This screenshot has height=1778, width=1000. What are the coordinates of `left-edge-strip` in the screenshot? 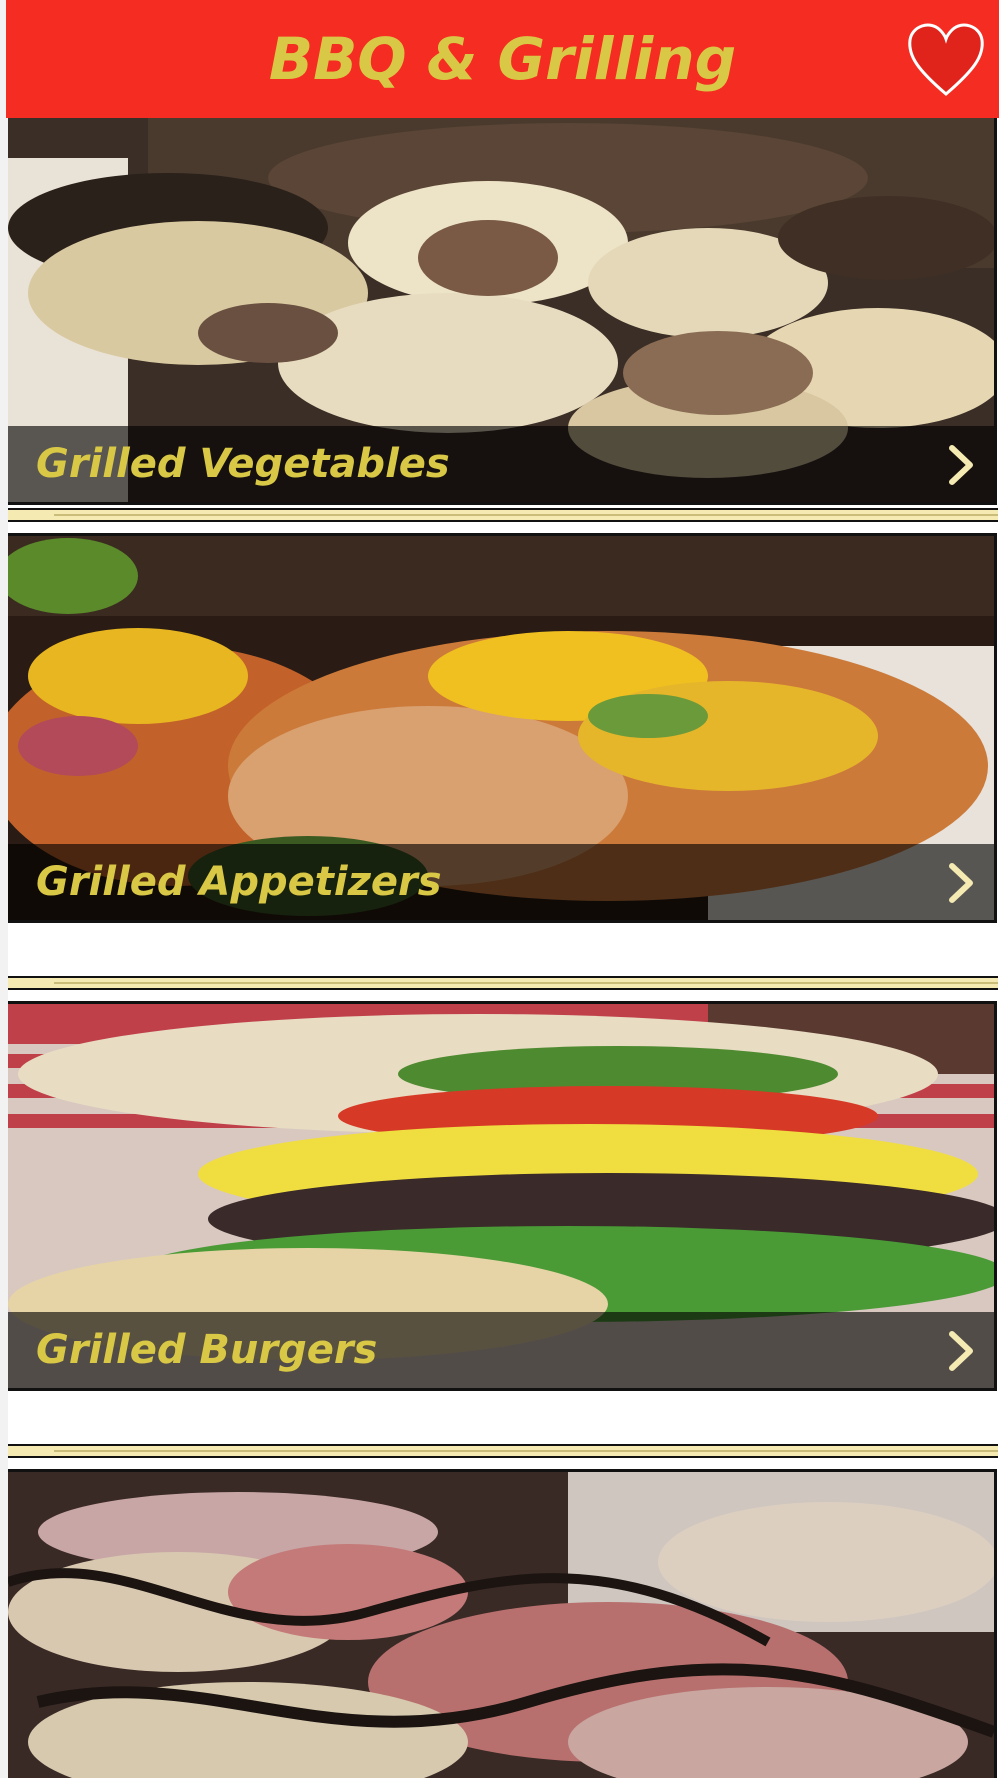 It's located at (4, 889).